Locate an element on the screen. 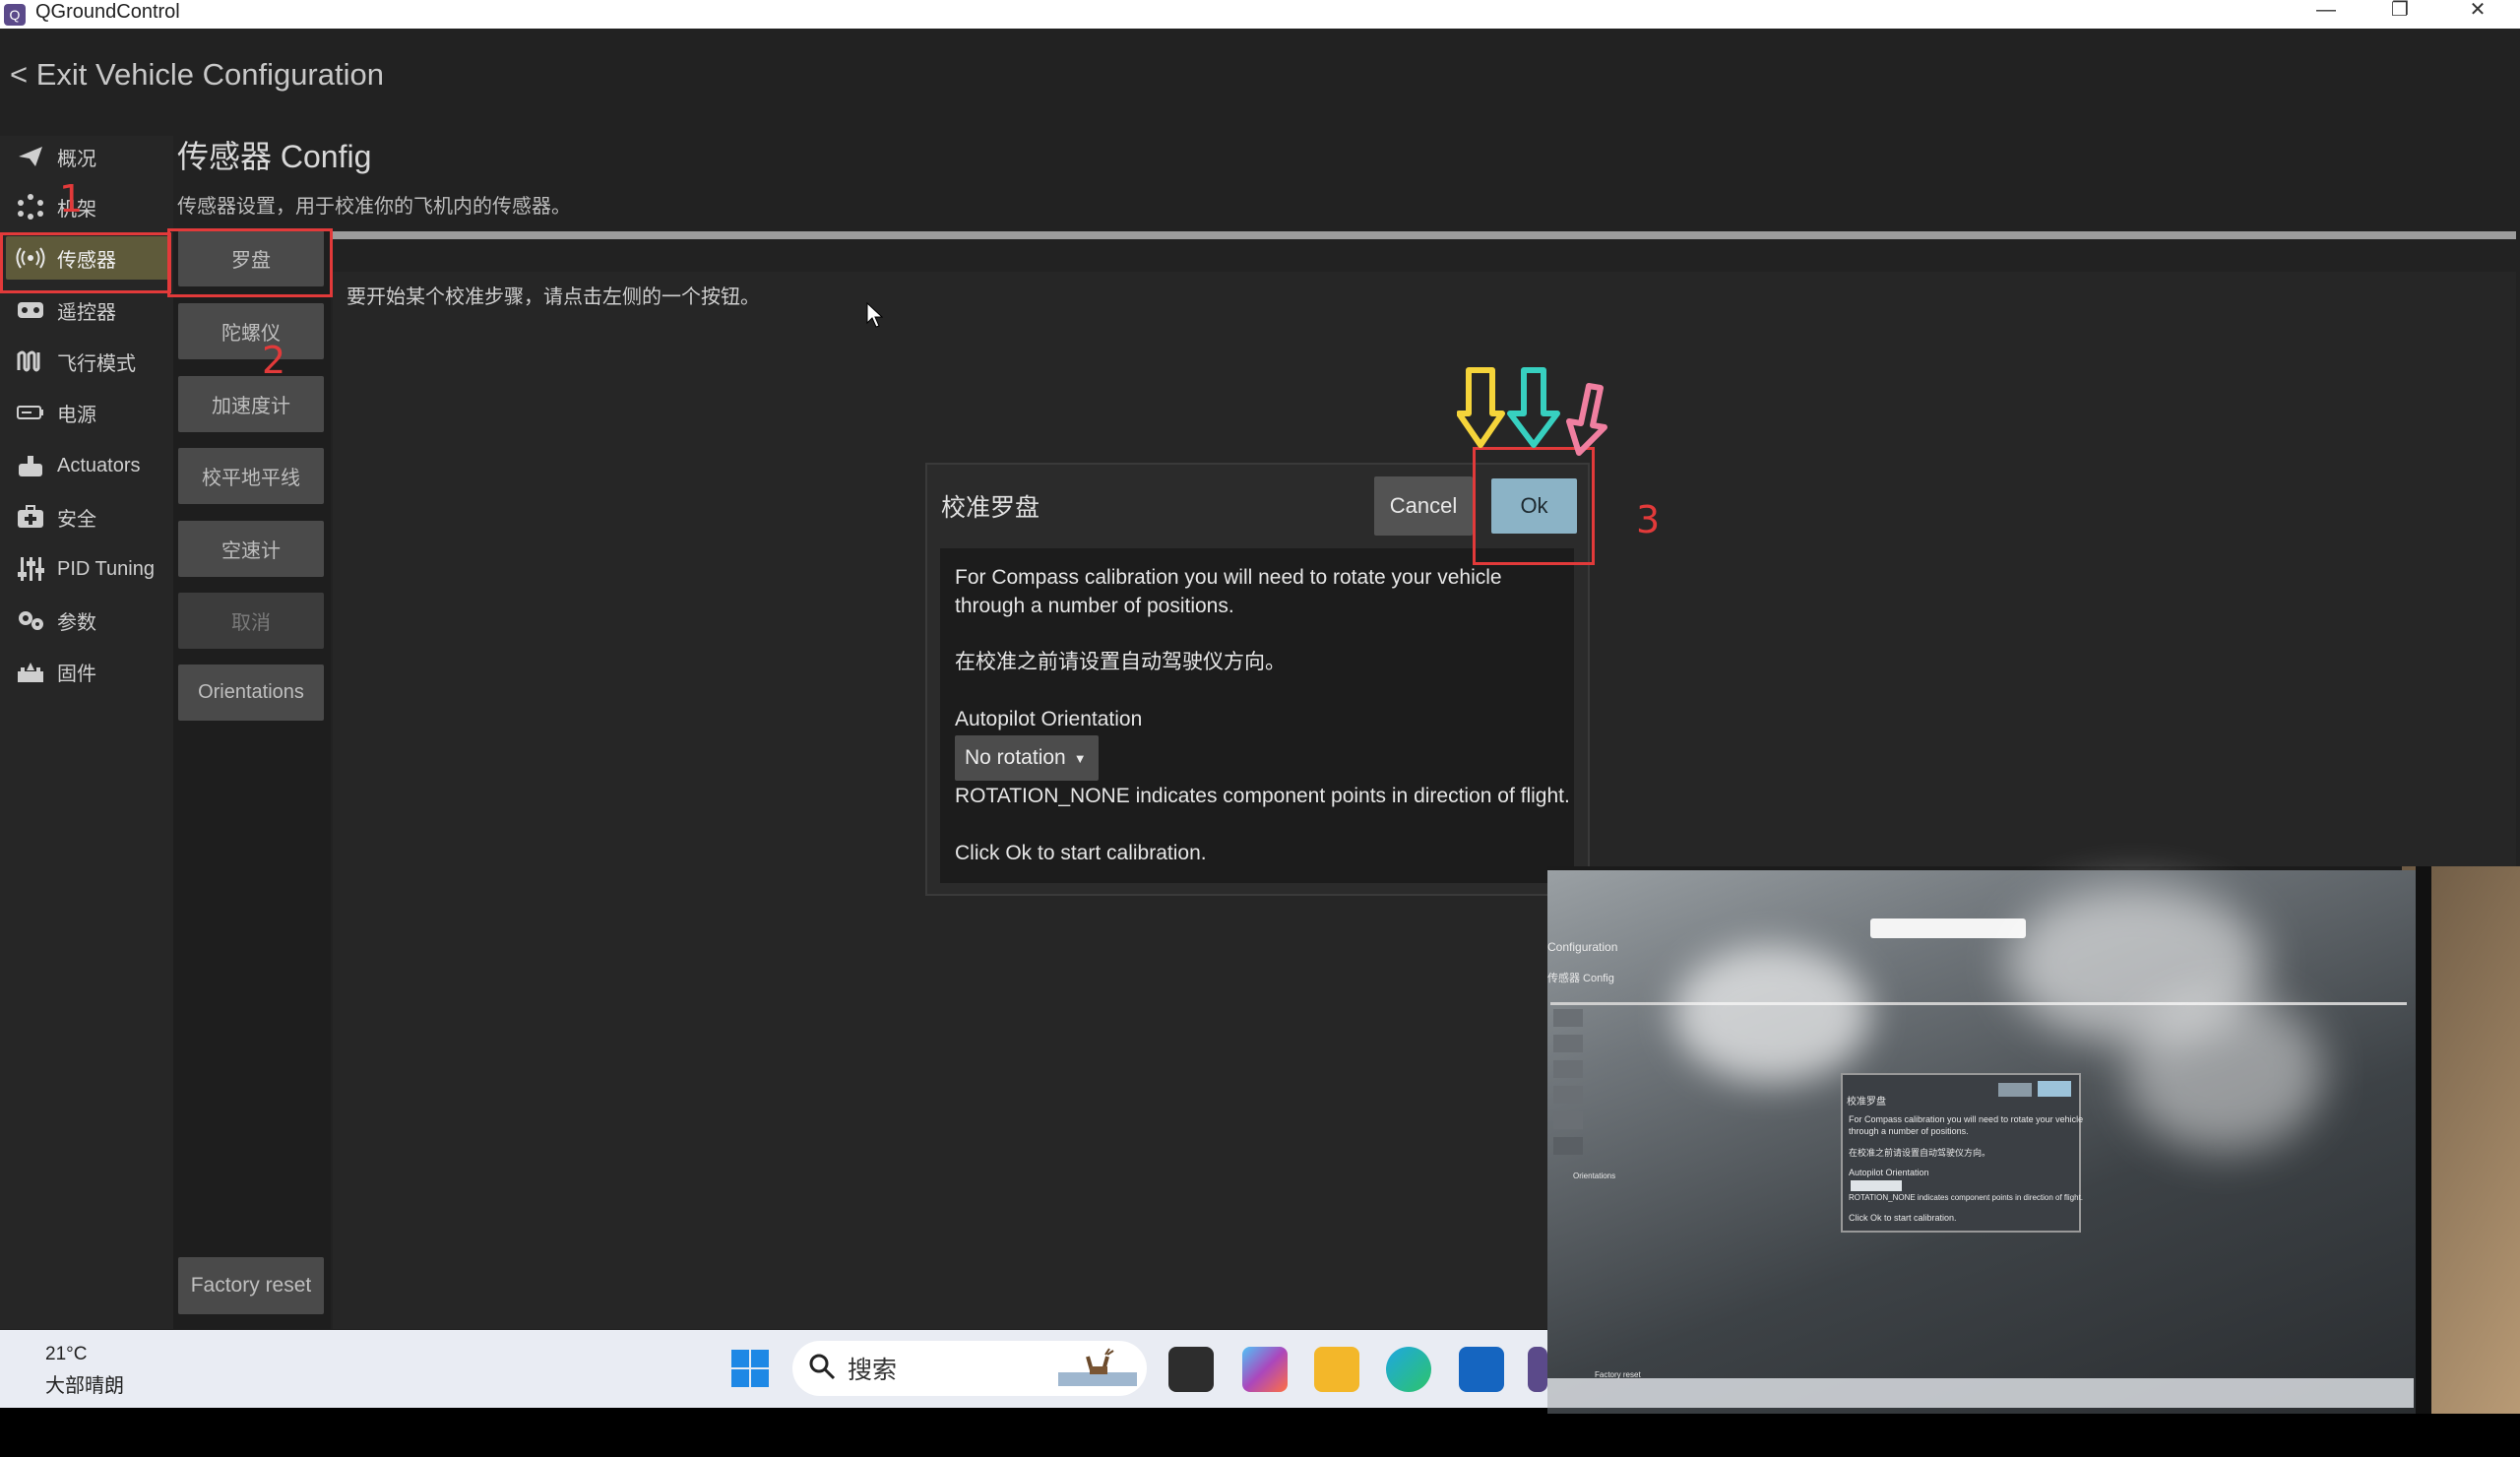  app-logo-icon: Q is located at coordinates (15, 15).